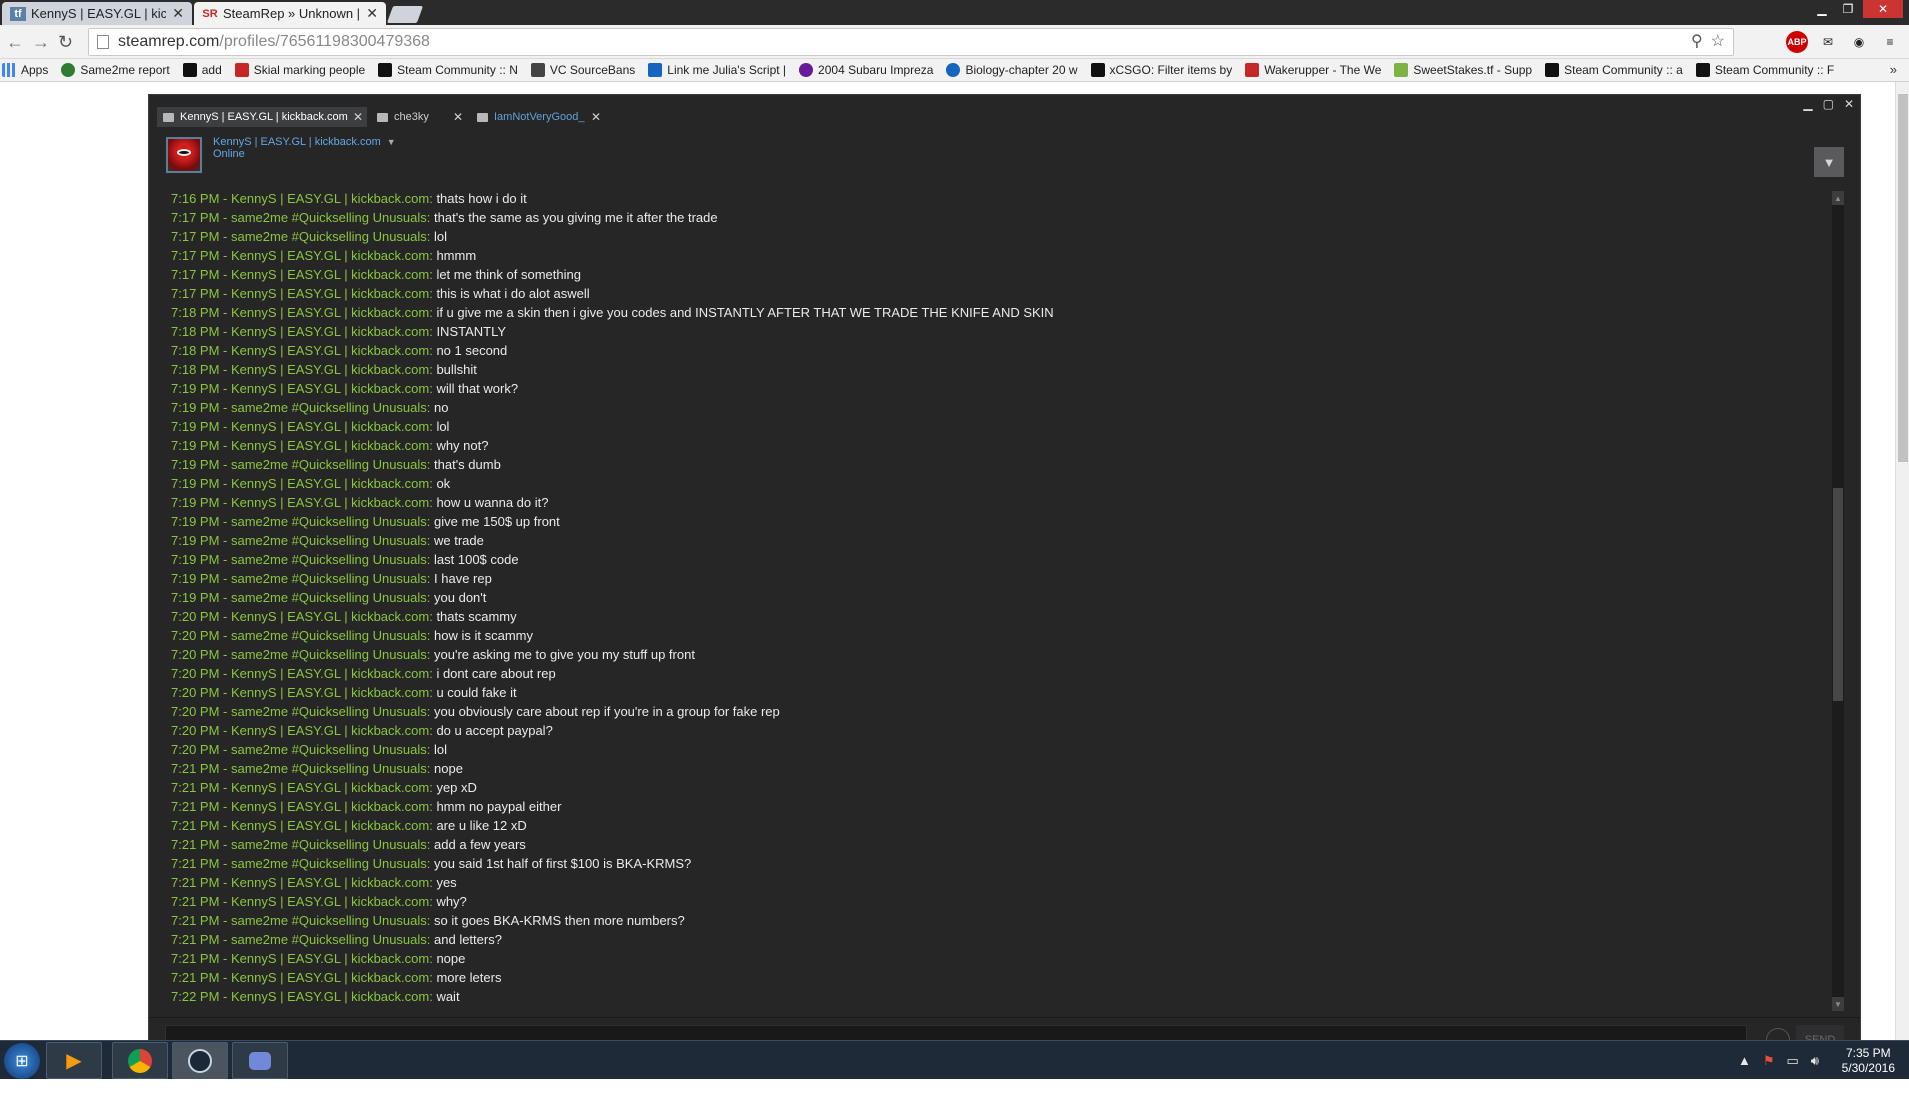  Describe the element at coordinates (446, 882) in the screenshot. I see `message-text: yes` at that location.